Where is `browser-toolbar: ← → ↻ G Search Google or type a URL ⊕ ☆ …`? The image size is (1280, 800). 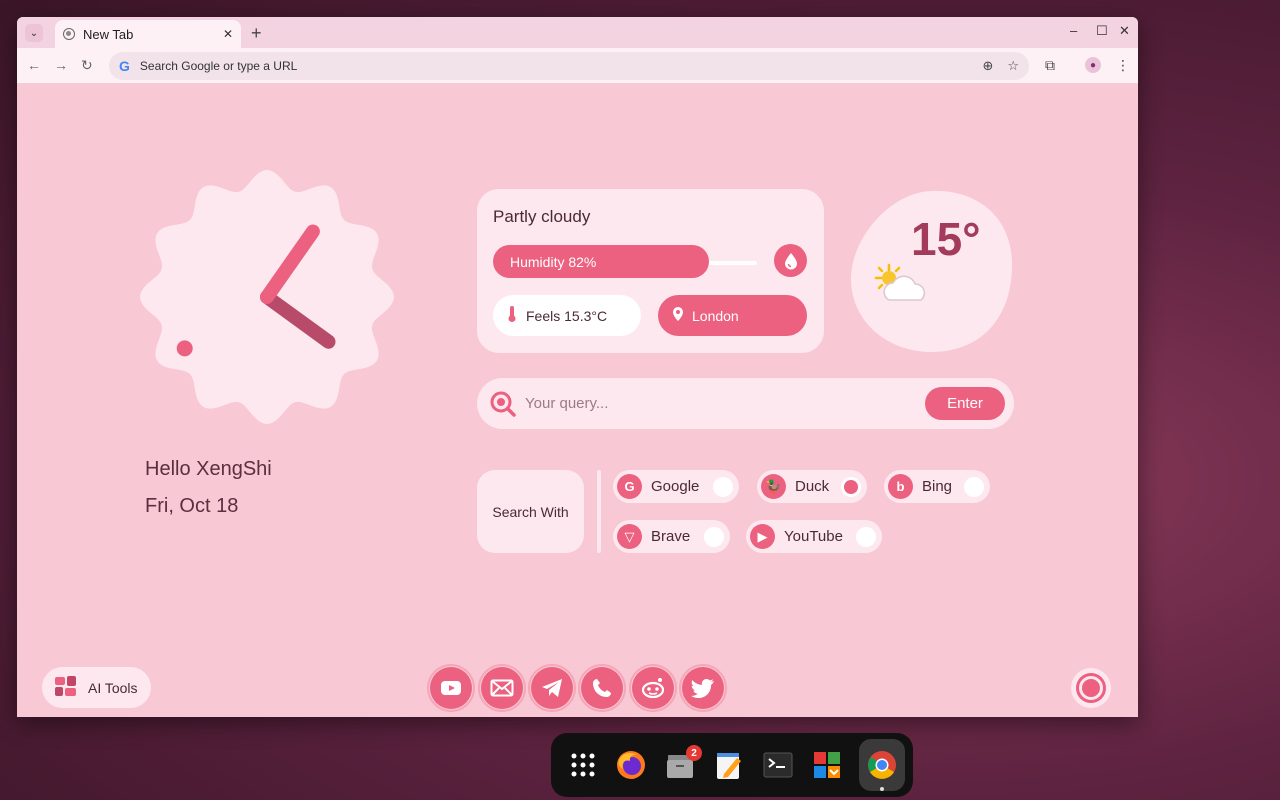
browser-toolbar: ← → ↻ G Search Google or type a URL ⊕ ☆ … is located at coordinates (577, 66).